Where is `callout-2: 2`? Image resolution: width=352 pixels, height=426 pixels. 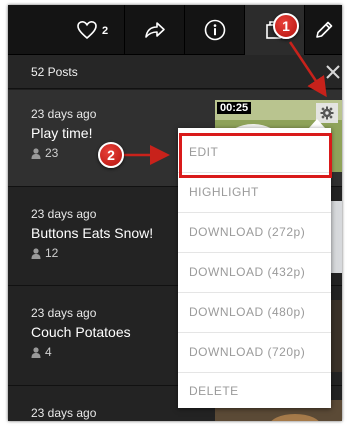 callout-2: 2 is located at coordinates (111, 155).